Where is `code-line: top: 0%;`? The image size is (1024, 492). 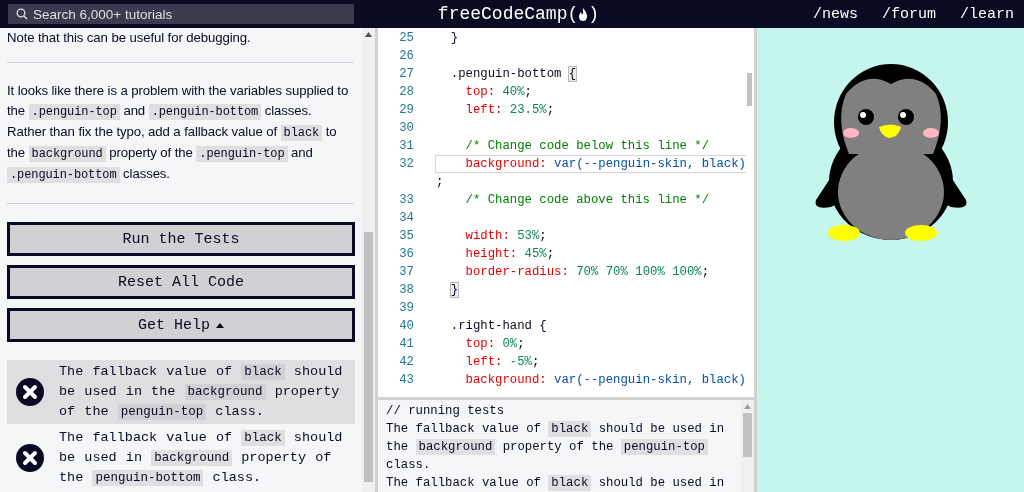
code-line: top: 0%; is located at coordinates (495, 344).